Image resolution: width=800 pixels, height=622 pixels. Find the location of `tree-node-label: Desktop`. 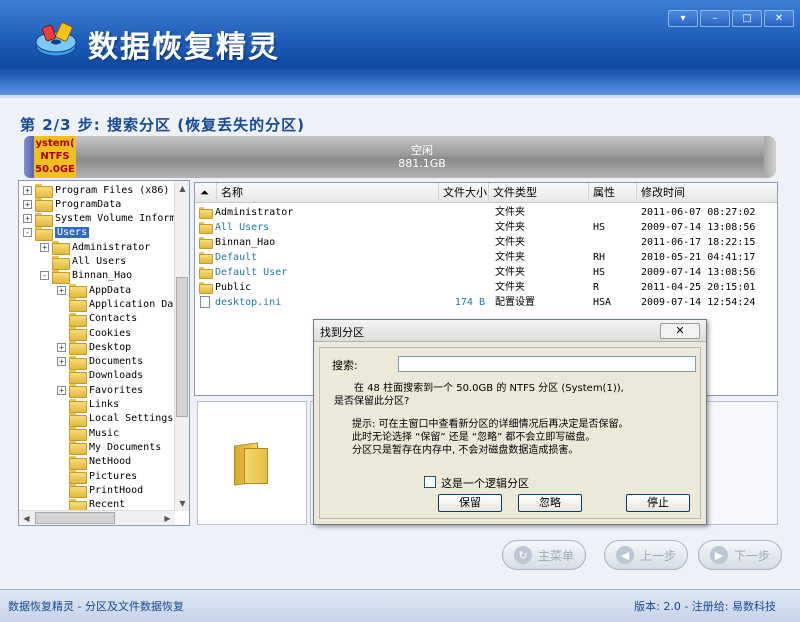

tree-node-label: Desktop is located at coordinates (110, 347).